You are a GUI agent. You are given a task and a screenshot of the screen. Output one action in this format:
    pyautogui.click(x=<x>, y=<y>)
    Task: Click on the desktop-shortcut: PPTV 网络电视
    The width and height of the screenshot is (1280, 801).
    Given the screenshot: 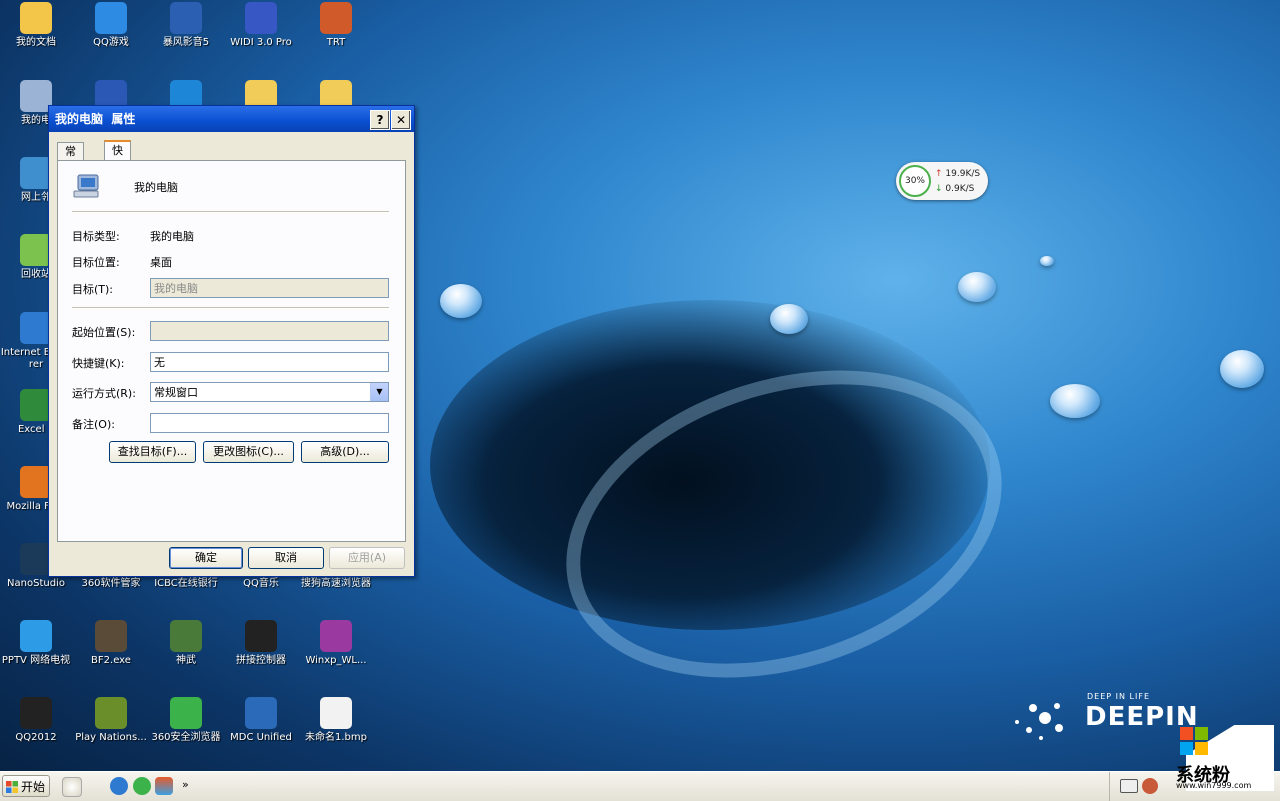 What is the action you would take?
    pyautogui.click(x=36, y=643)
    